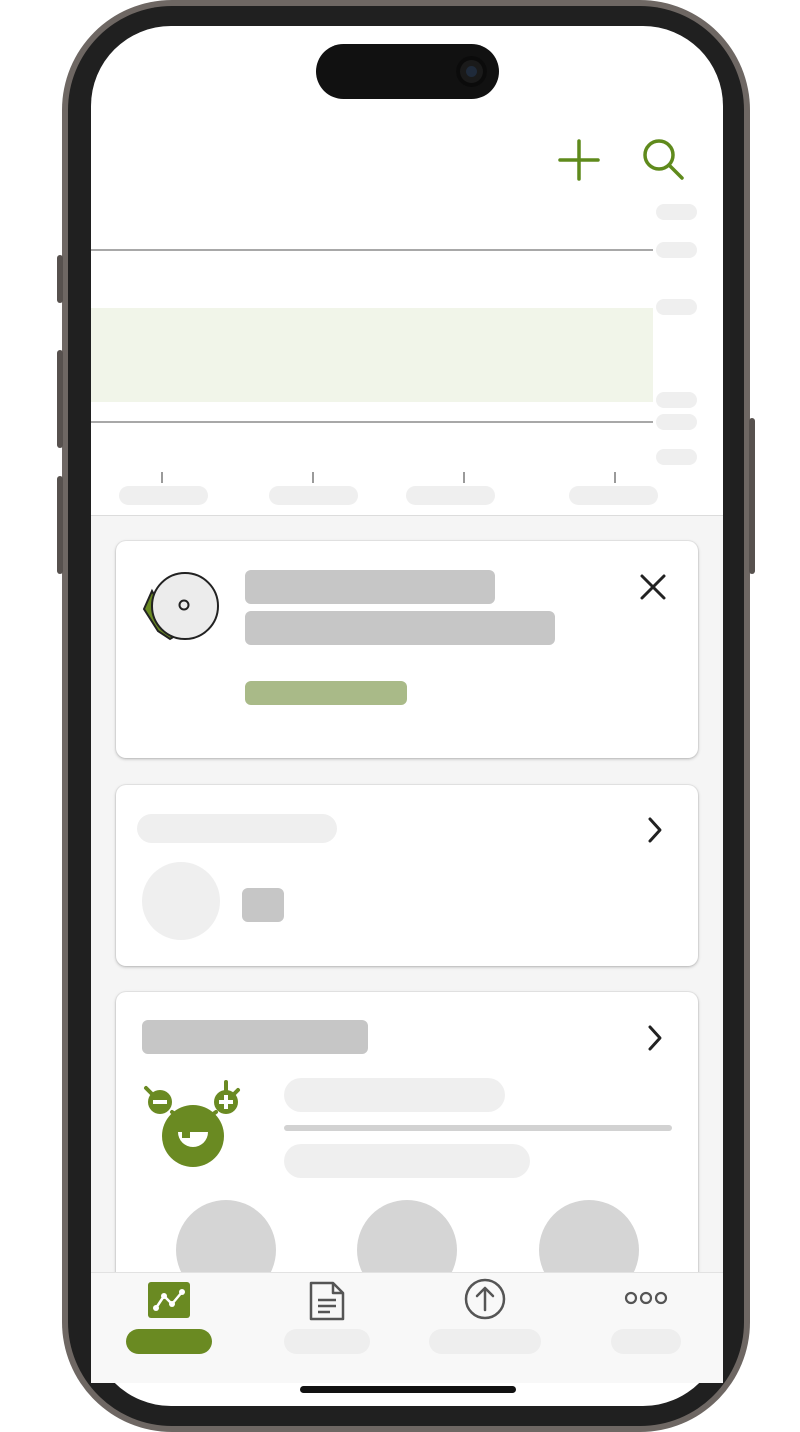 The height and width of the screenshot is (1432, 800). I want to click on upload-icon, so click(485, 1299).